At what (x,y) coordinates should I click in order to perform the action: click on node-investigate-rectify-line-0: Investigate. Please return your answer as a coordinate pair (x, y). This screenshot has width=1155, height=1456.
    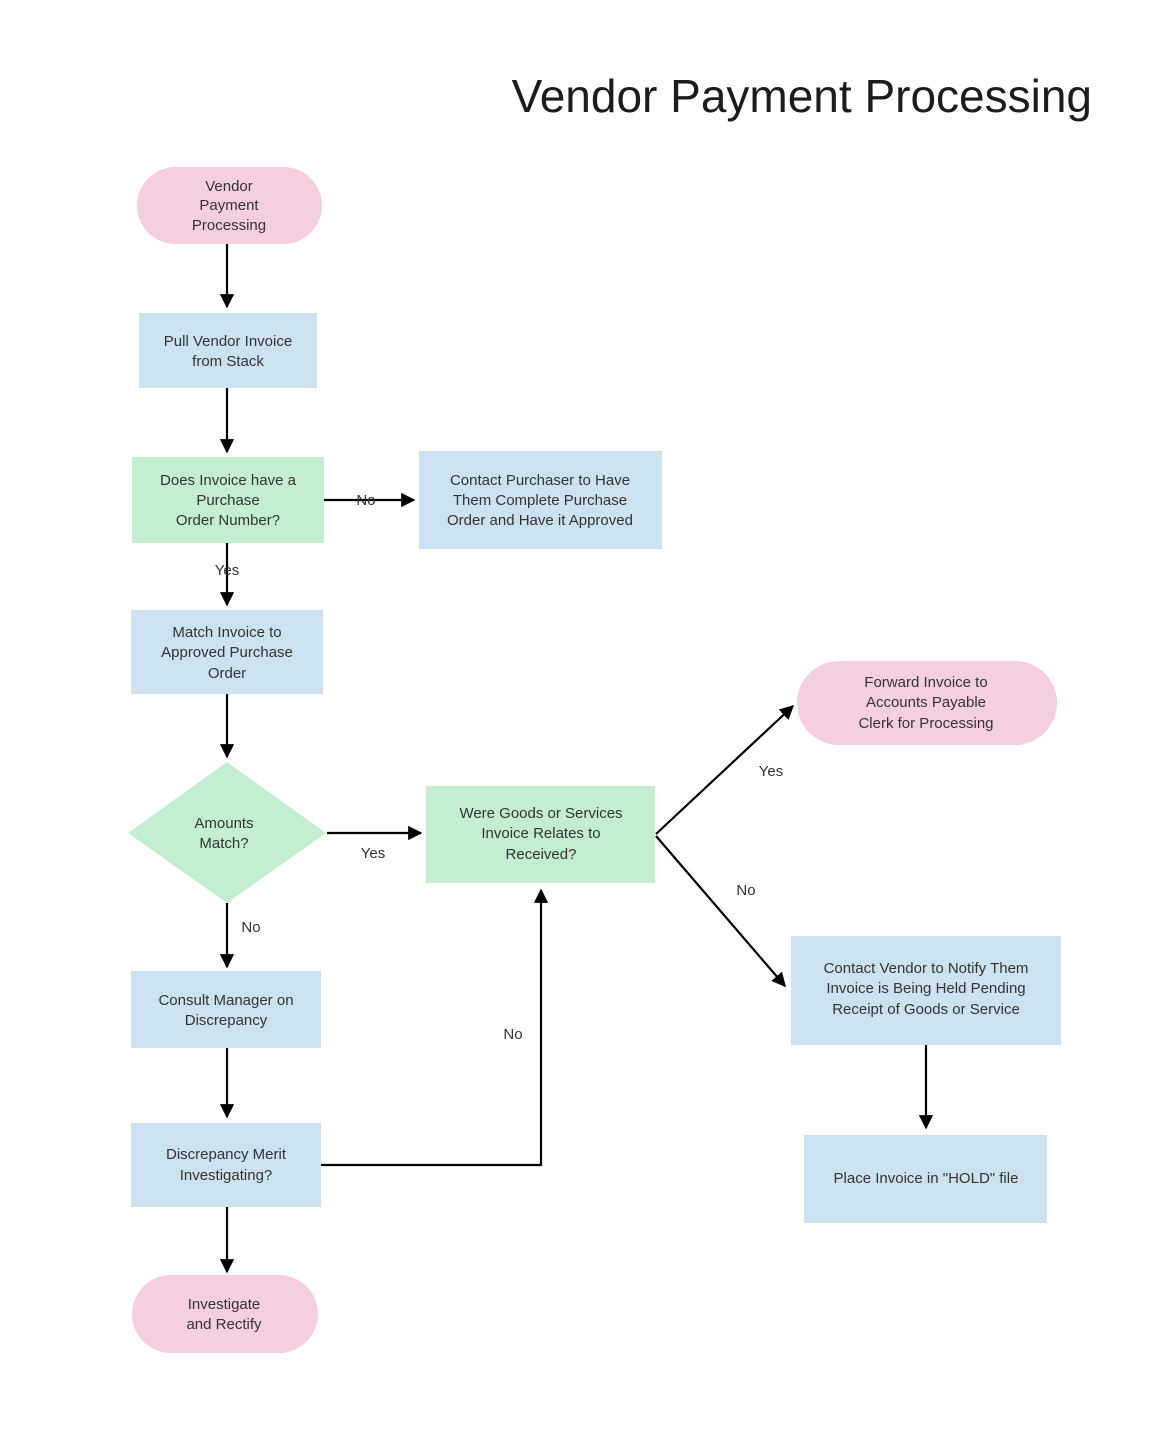
    Looking at the image, I should click on (224, 1304).